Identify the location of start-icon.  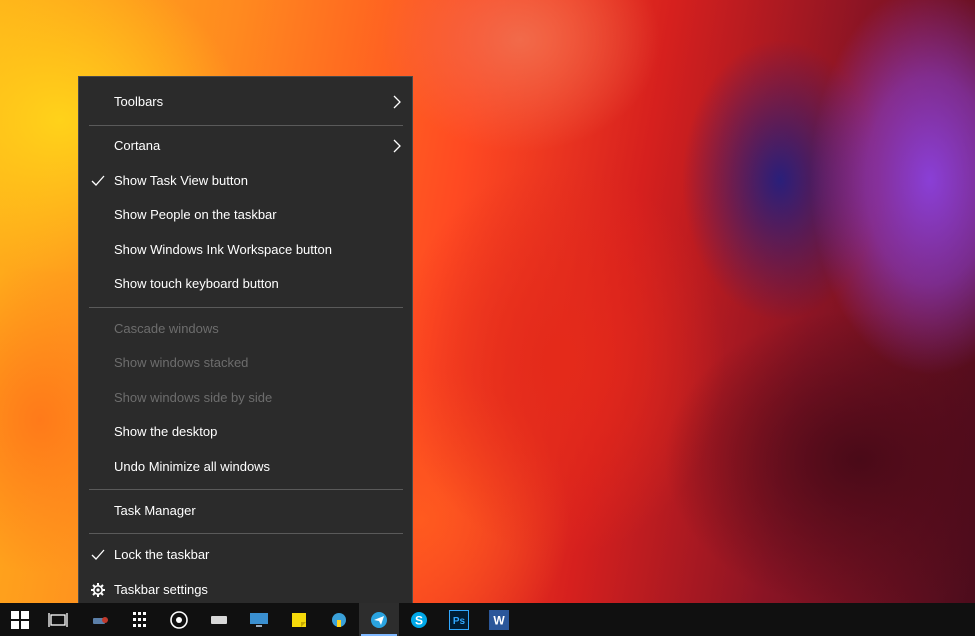
(20, 619).